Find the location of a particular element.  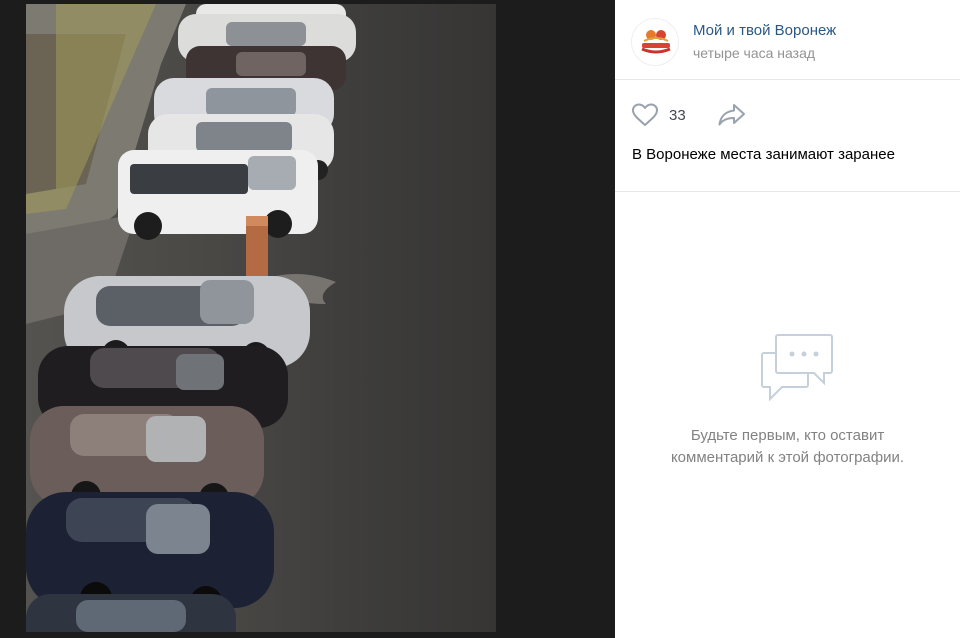

community-avatar is located at coordinates (655, 42).